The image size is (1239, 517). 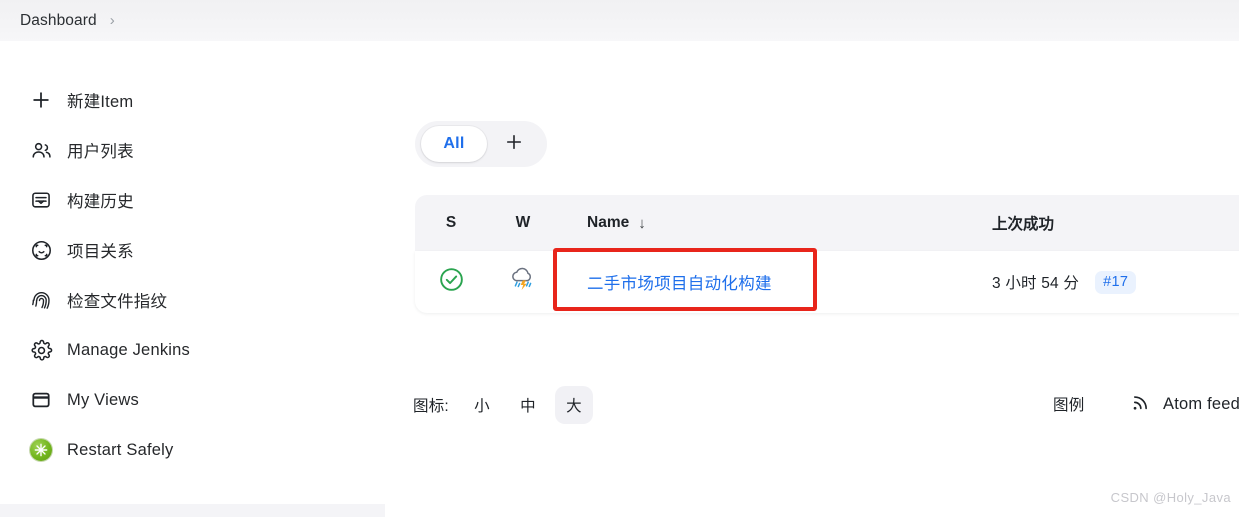 What do you see at coordinates (573, 405) in the screenshot?
I see `icon-size-large-button: 大` at bounding box center [573, 405].